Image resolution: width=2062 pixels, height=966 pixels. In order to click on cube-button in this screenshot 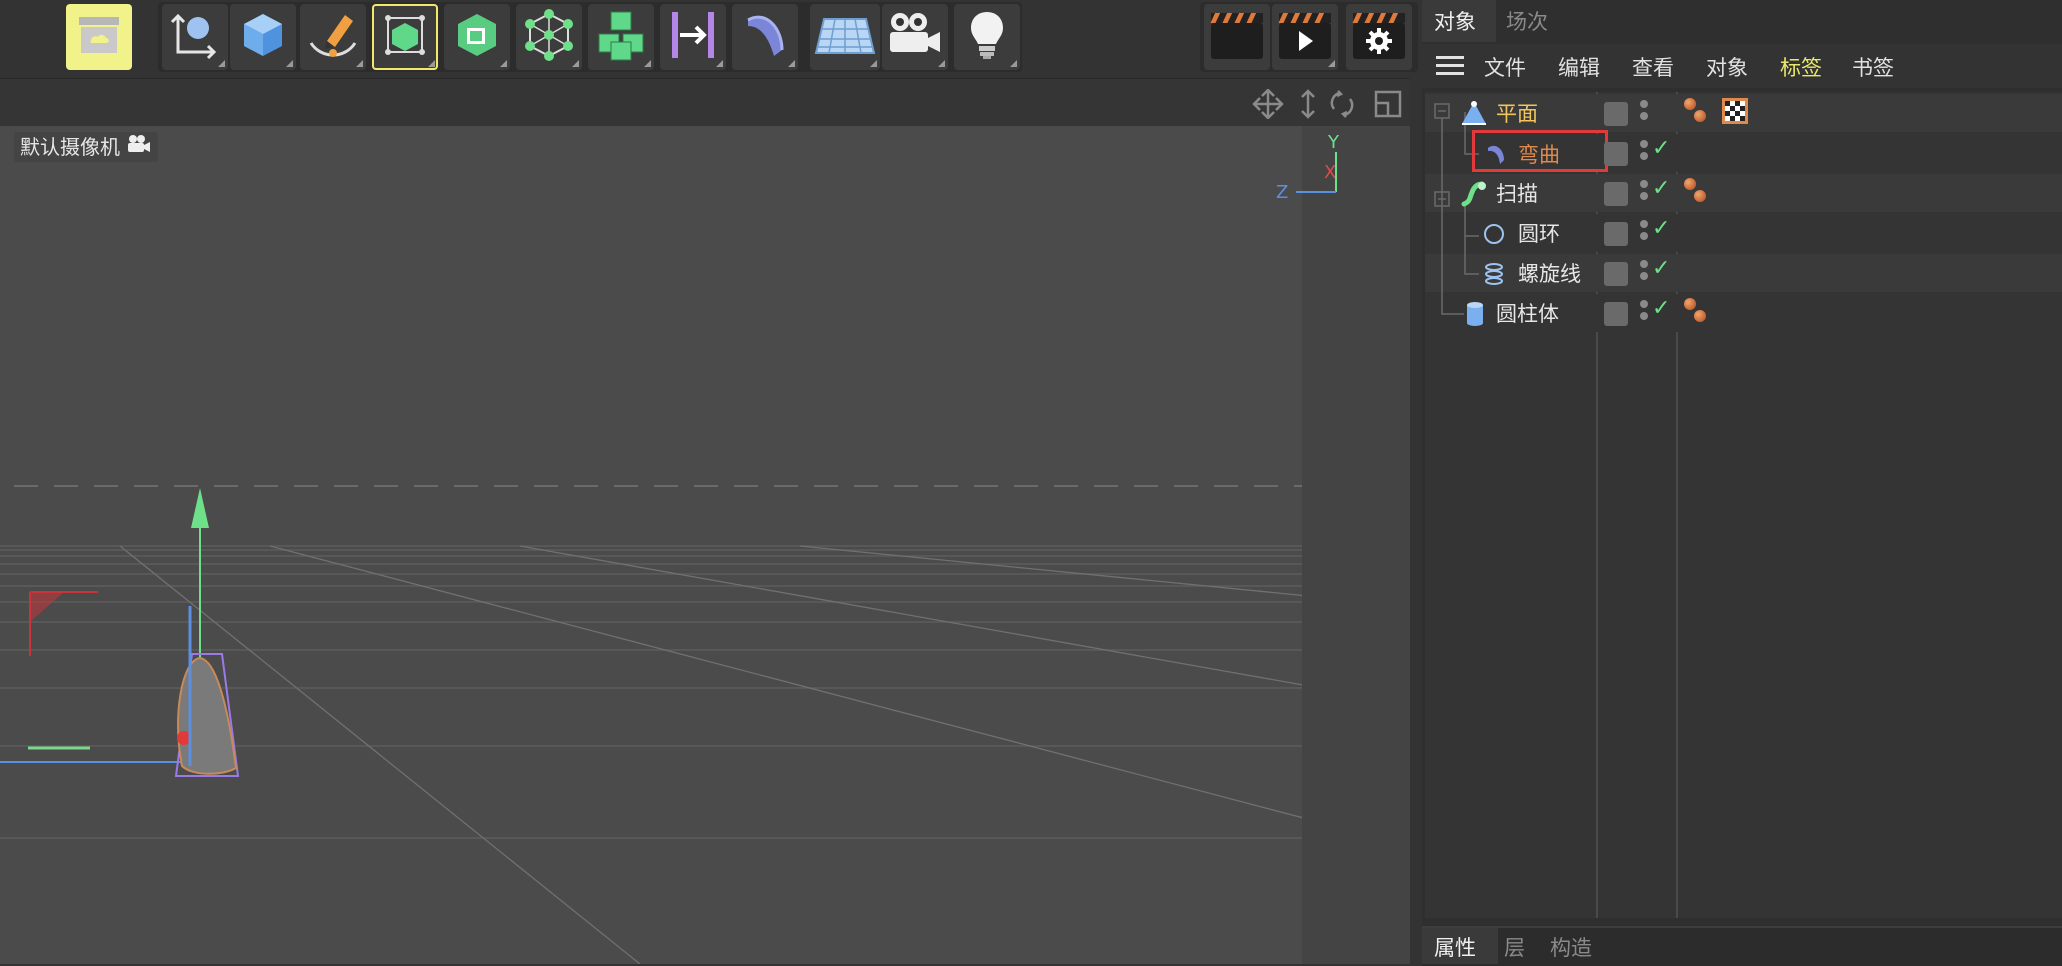, I will do `click(263, 37)`.